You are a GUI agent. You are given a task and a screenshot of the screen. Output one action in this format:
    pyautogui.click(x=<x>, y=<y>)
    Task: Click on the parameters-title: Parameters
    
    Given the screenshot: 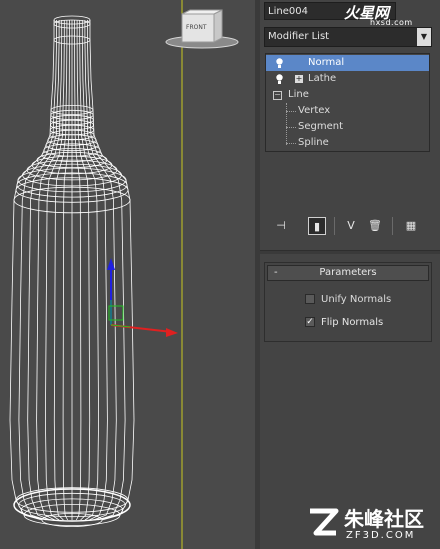 What is the action you would take?
    pyautogui.click(x=348, y=272)
    